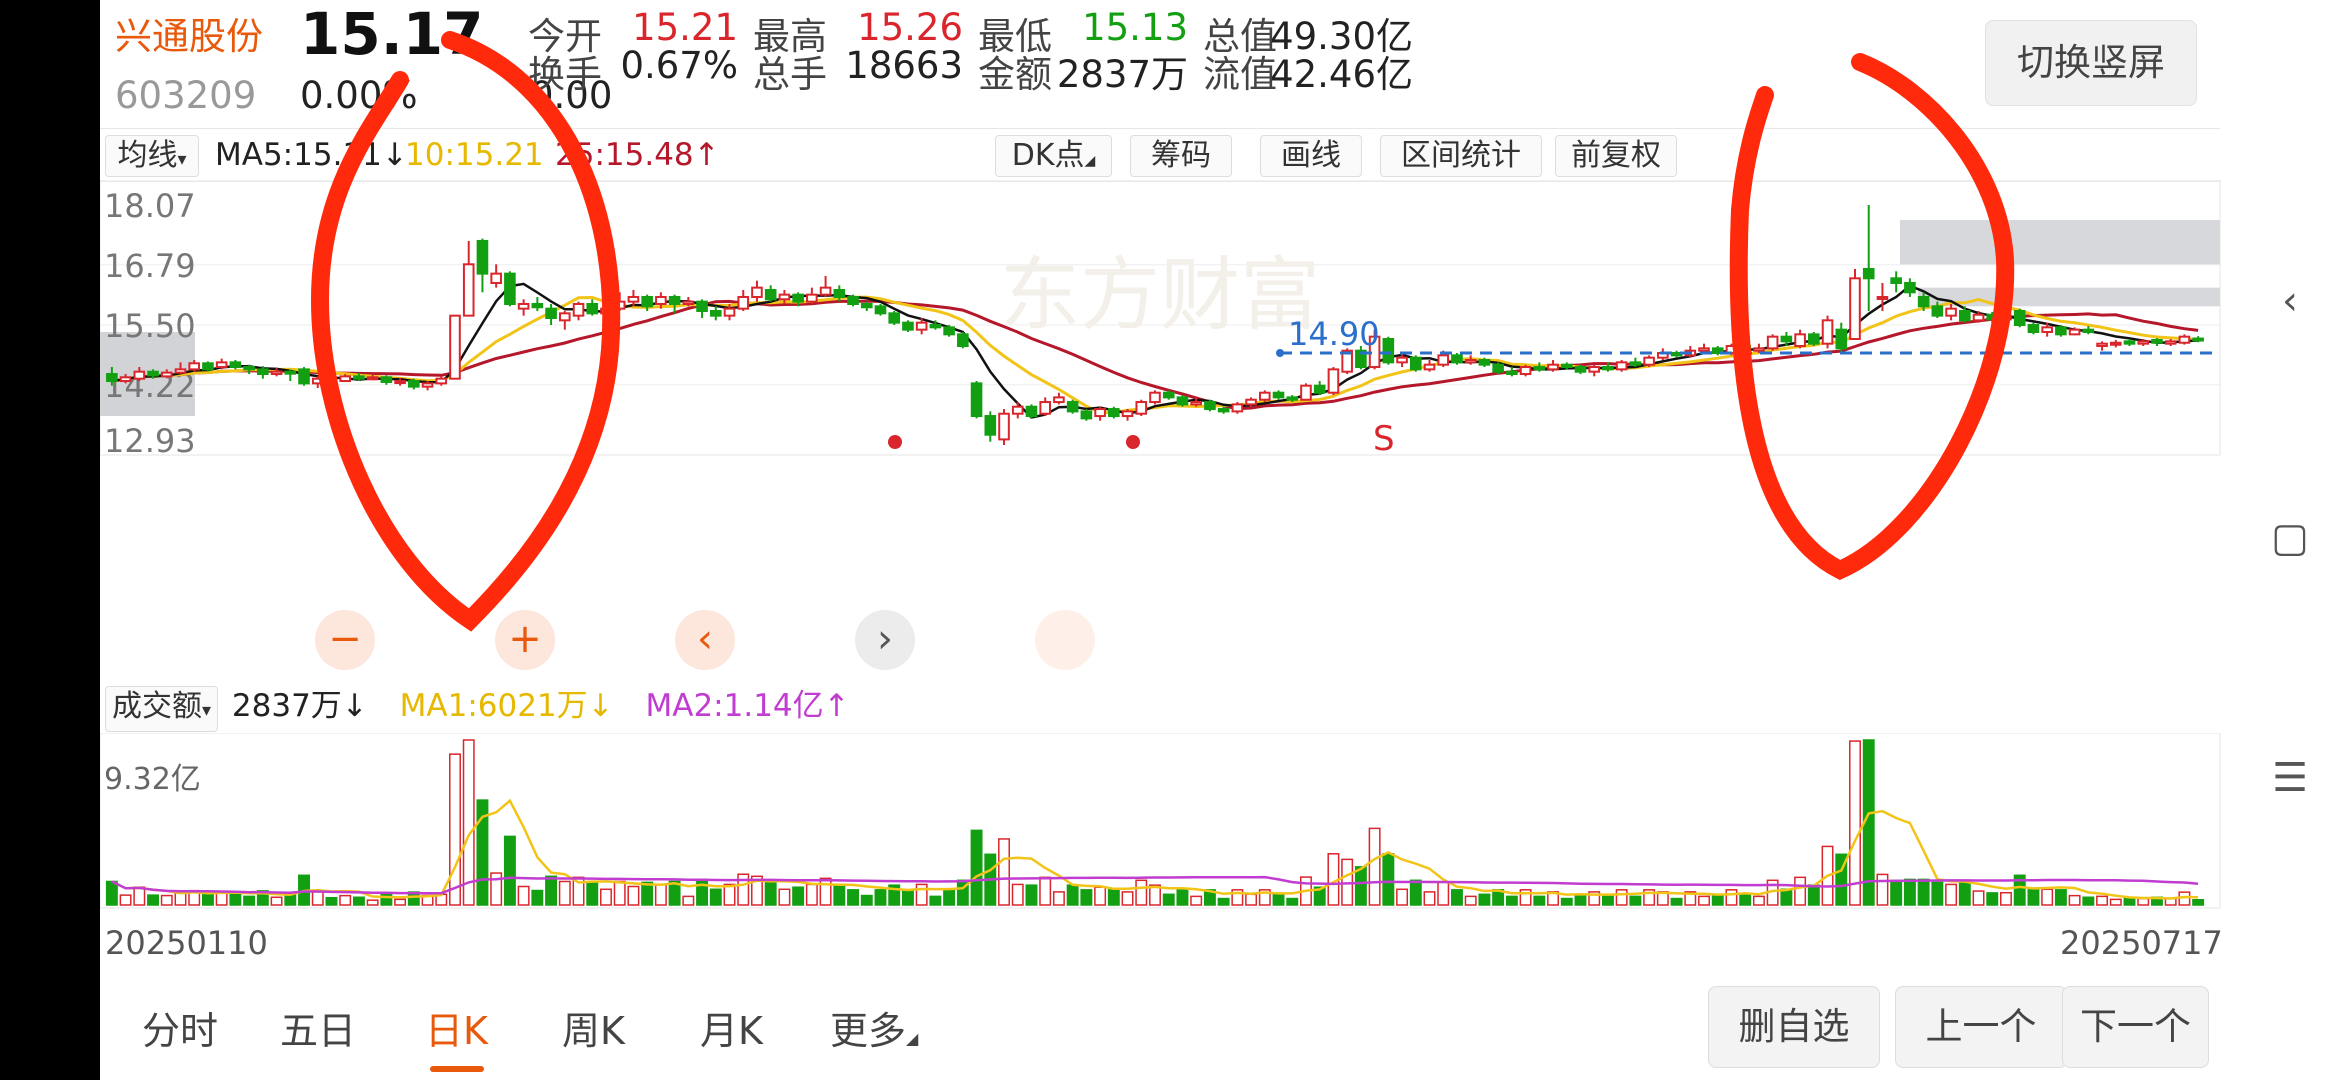 This screenshot has width=2340, height=1080. Describe the element at coordinates (1872, 316) in the screenshot. I see `annotation-ellipse-right` at that location.